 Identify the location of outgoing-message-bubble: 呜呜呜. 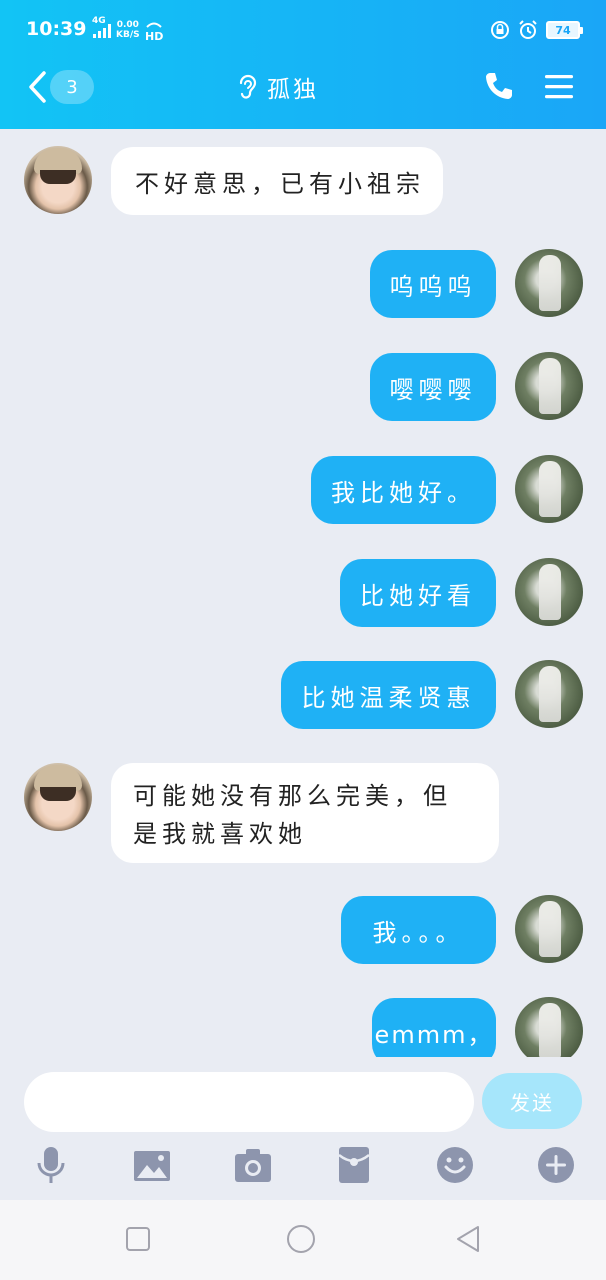
(433, 284).